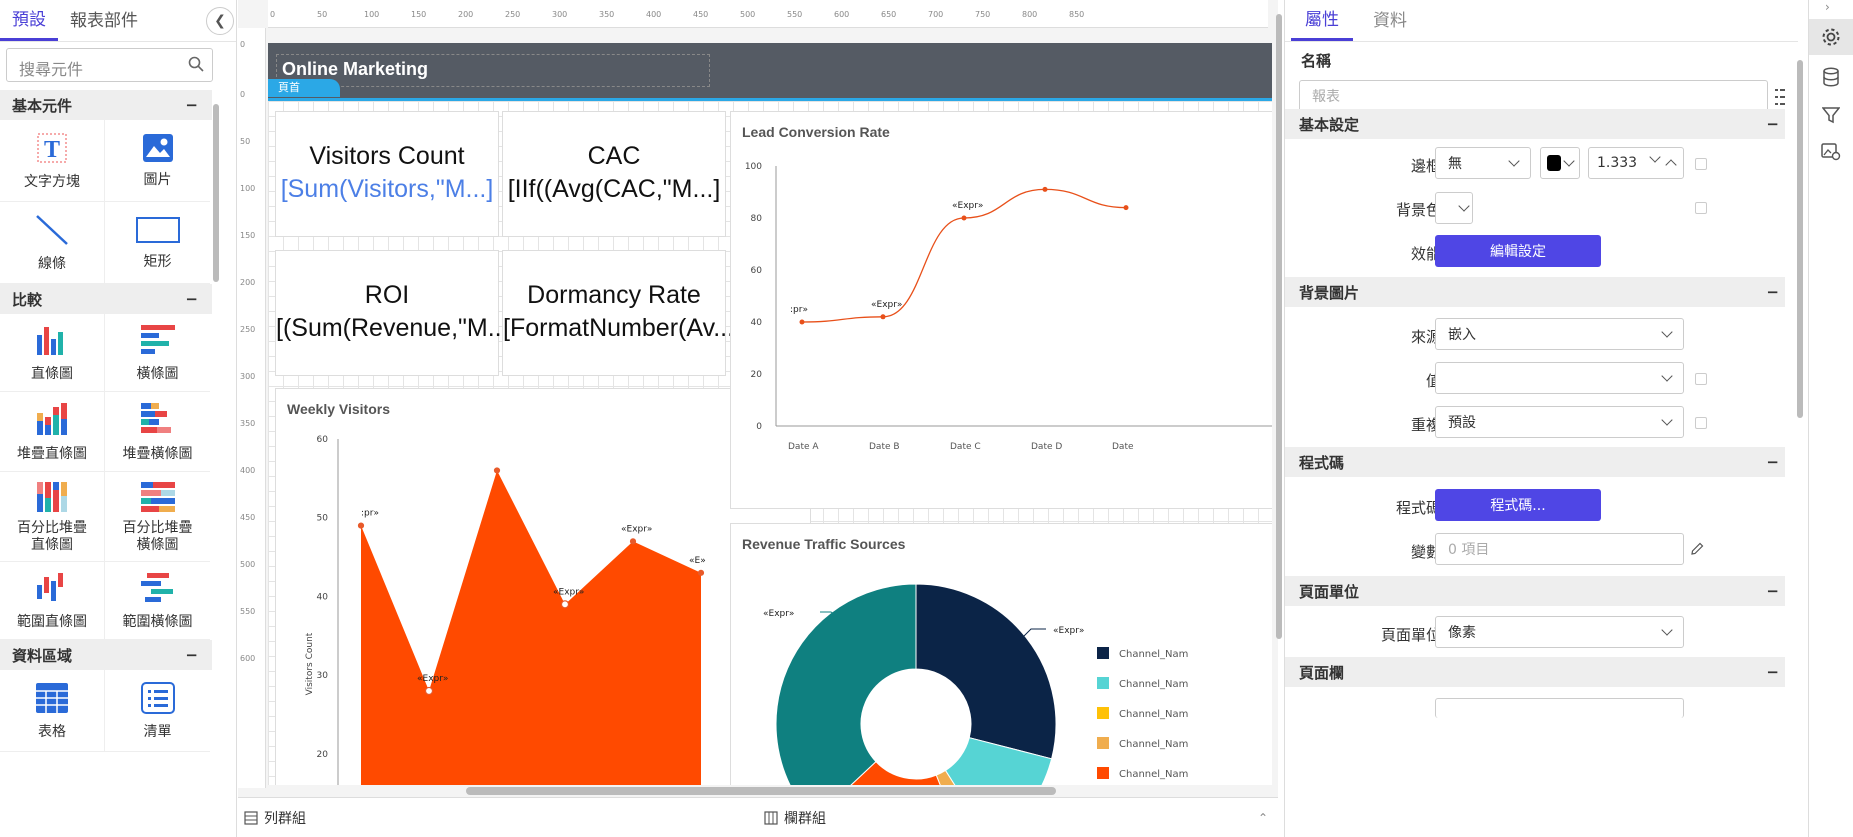  I want to click on ruler-tick-label: 550, so click(248, 611).